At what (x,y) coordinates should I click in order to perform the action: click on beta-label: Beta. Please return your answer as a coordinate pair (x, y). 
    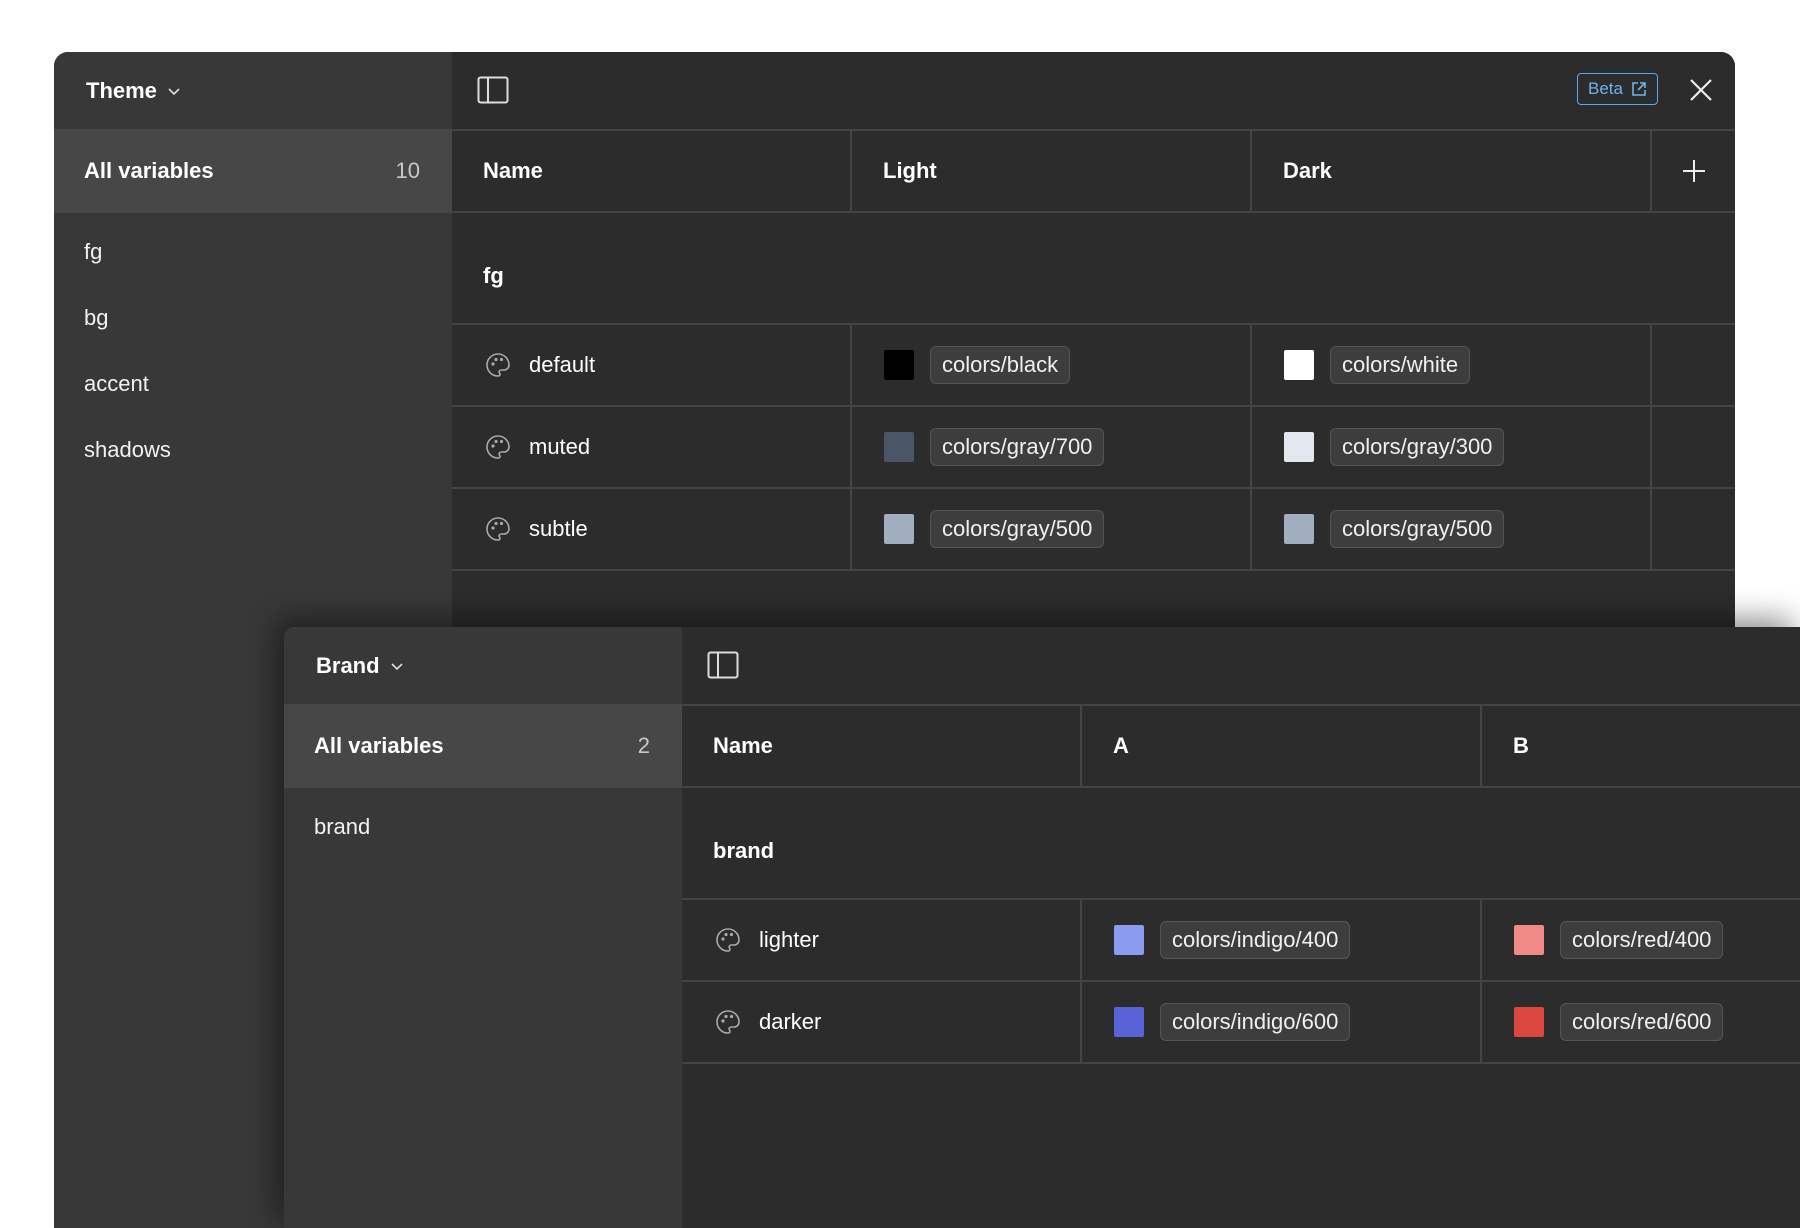
    Looking at the image, I should click on (1605, 88).